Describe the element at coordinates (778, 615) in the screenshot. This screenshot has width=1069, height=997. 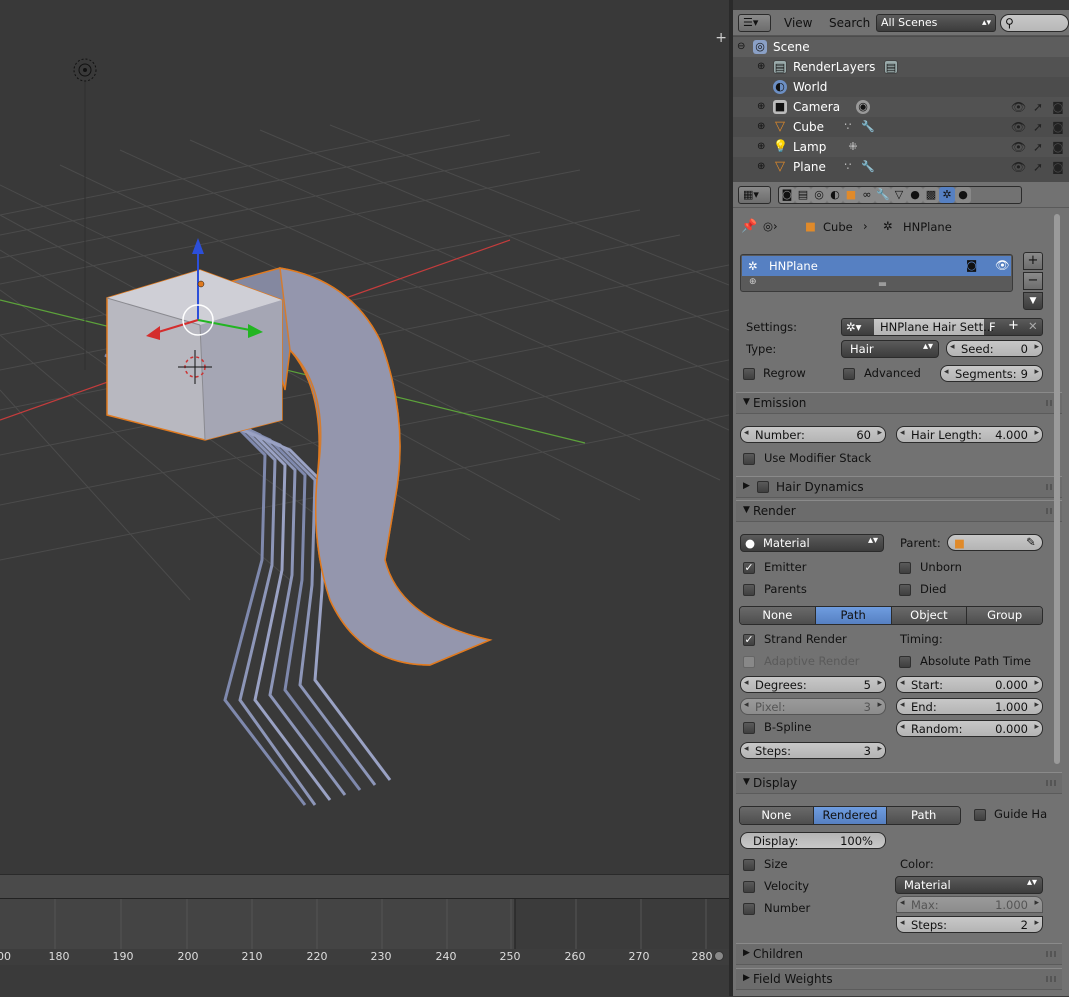
I see `render-as-none: None` at that location.